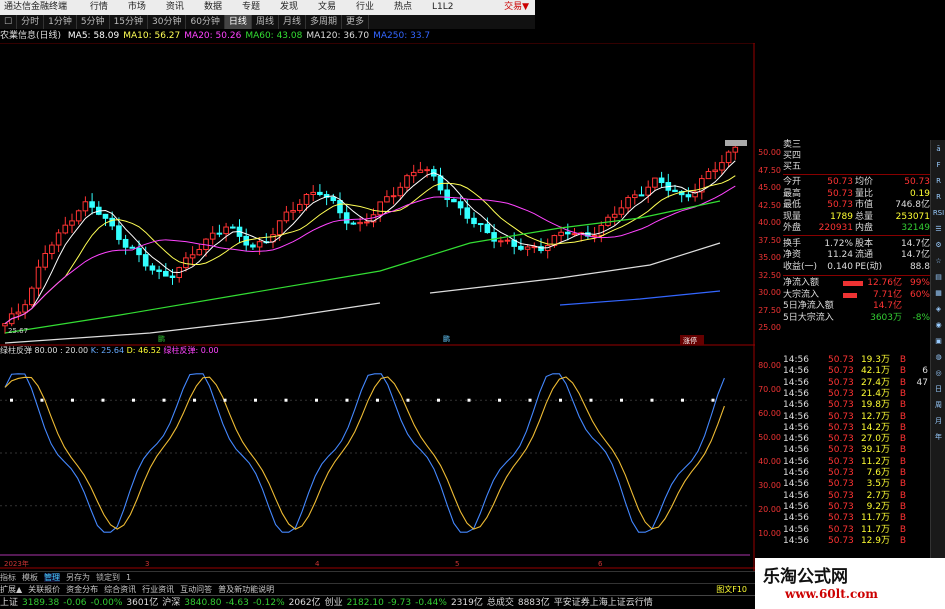 Image resolution: width=945 pixels, height=609 pixels. What do you see at coordinates (41, 603) in the screenshot?
I see `index-value: 3189.38` at bounding box center [41, 603].